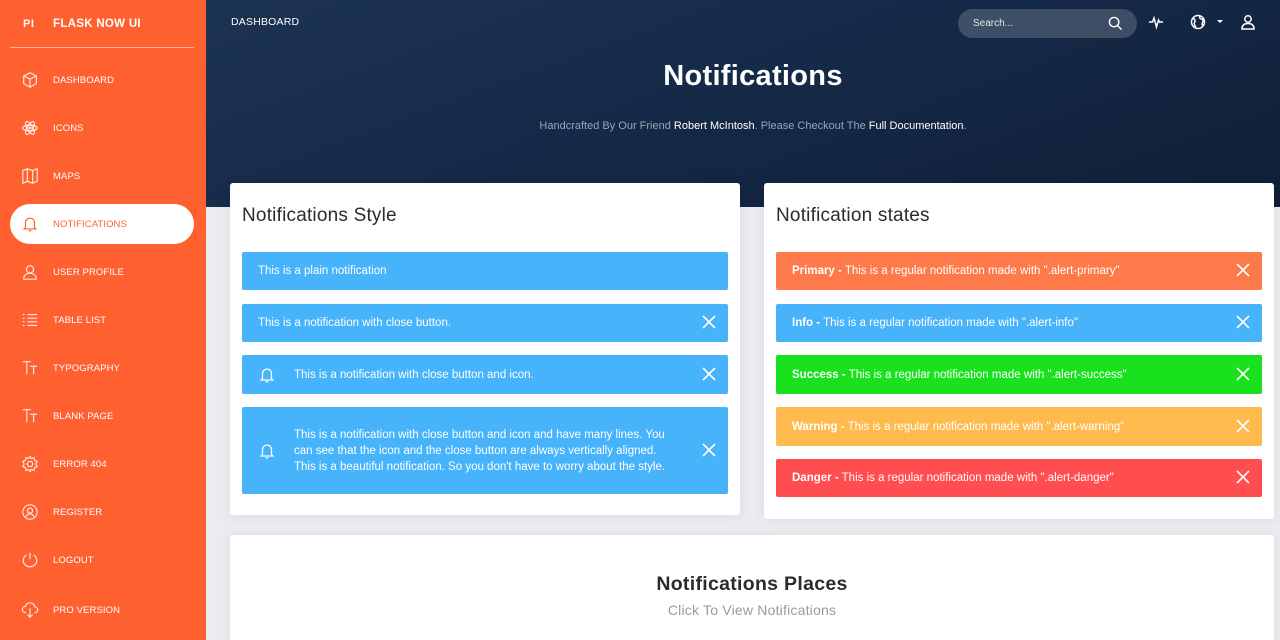  What do you see at coordinates (322, 271) in the screenshot?
I see `alert-text: This is a plain notification` at bounding box center [322, 271].